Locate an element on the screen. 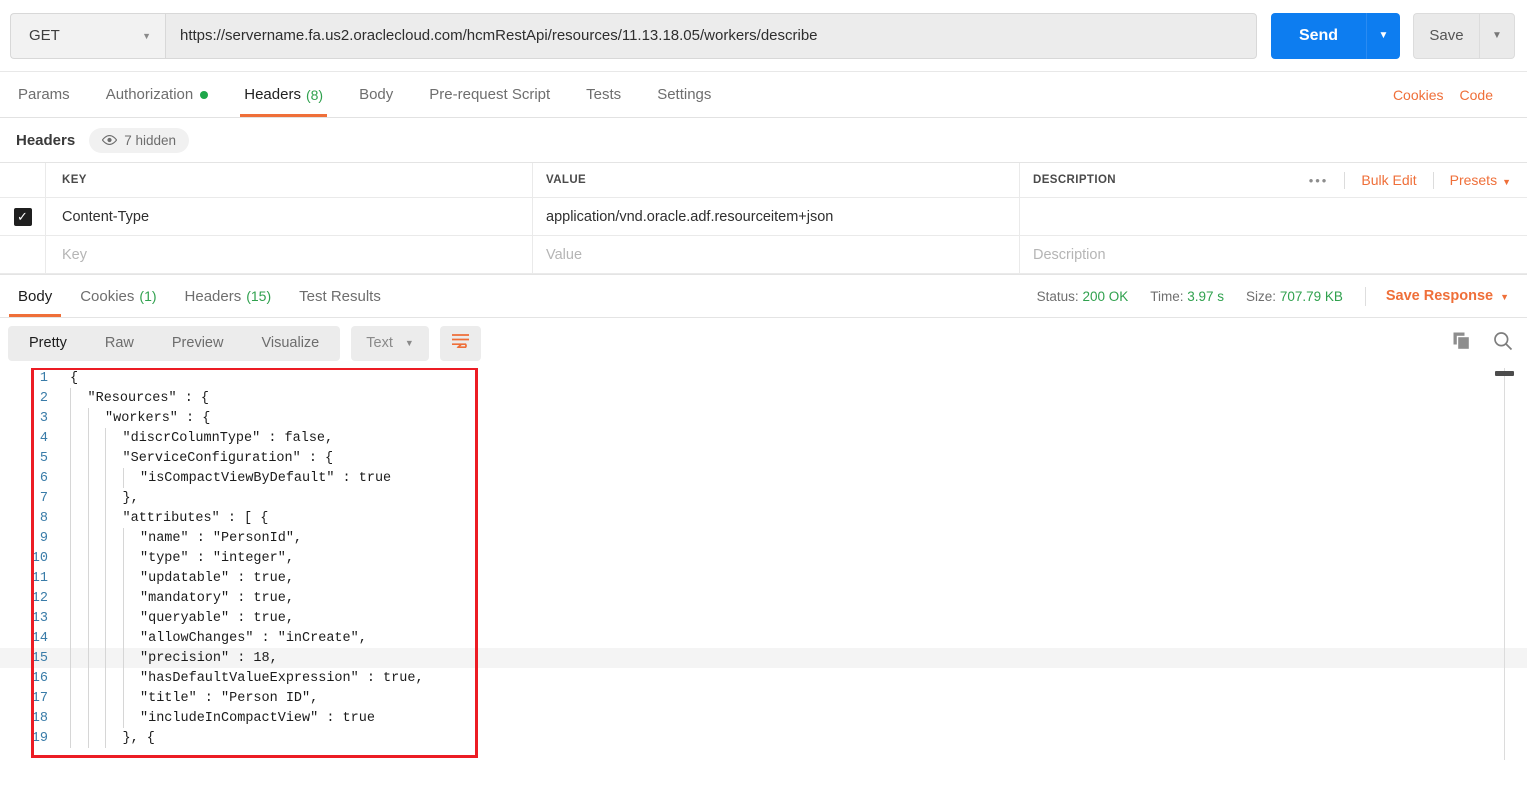 The image size is (1527, 787). size-label: Size: is located at coordinates (1261, 296).